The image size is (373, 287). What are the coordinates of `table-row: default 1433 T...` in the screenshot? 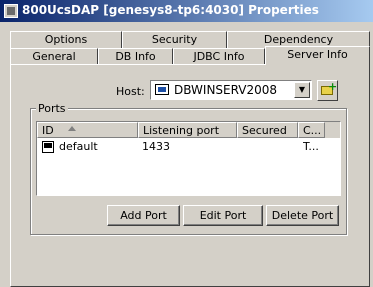 It's located at (188, 147).